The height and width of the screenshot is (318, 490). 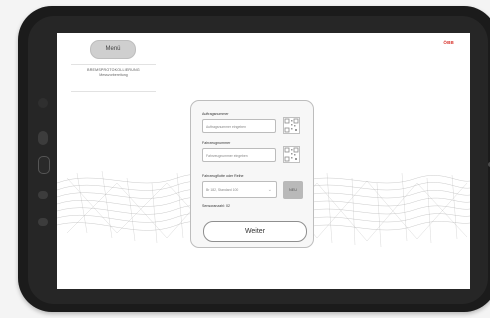 What do you see at coordinates (44, 165) in the screenshot?
I see `tablet-home-button` at bounding box center [44, 165].